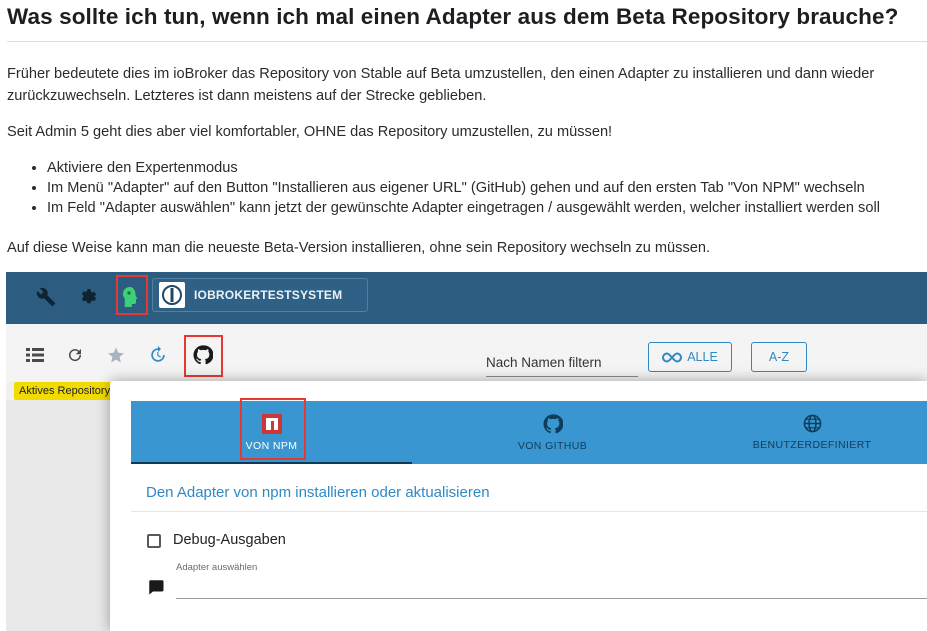 The image size is (927, 631). What do you see at coordinates (672, 357) in the screenshot?
I see `infinity-icon` at bounding box center [672, 357].